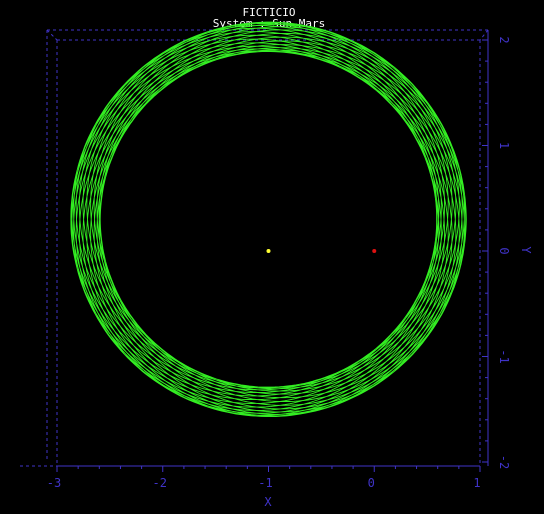 This screenshot has width=544, height=514. What do you see at coordinates (504, 356) in the screenshot?
I see `y-tick-label: -1` at bounding box center [504, 356].